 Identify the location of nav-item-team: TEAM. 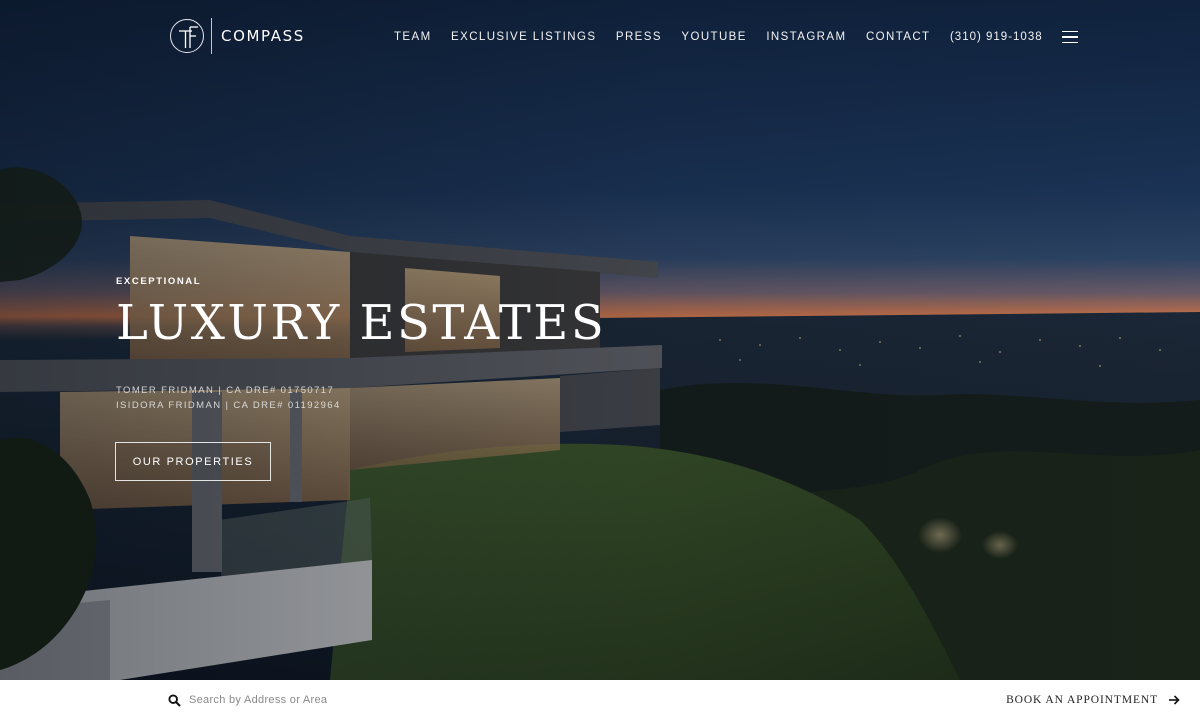
(413, 37).